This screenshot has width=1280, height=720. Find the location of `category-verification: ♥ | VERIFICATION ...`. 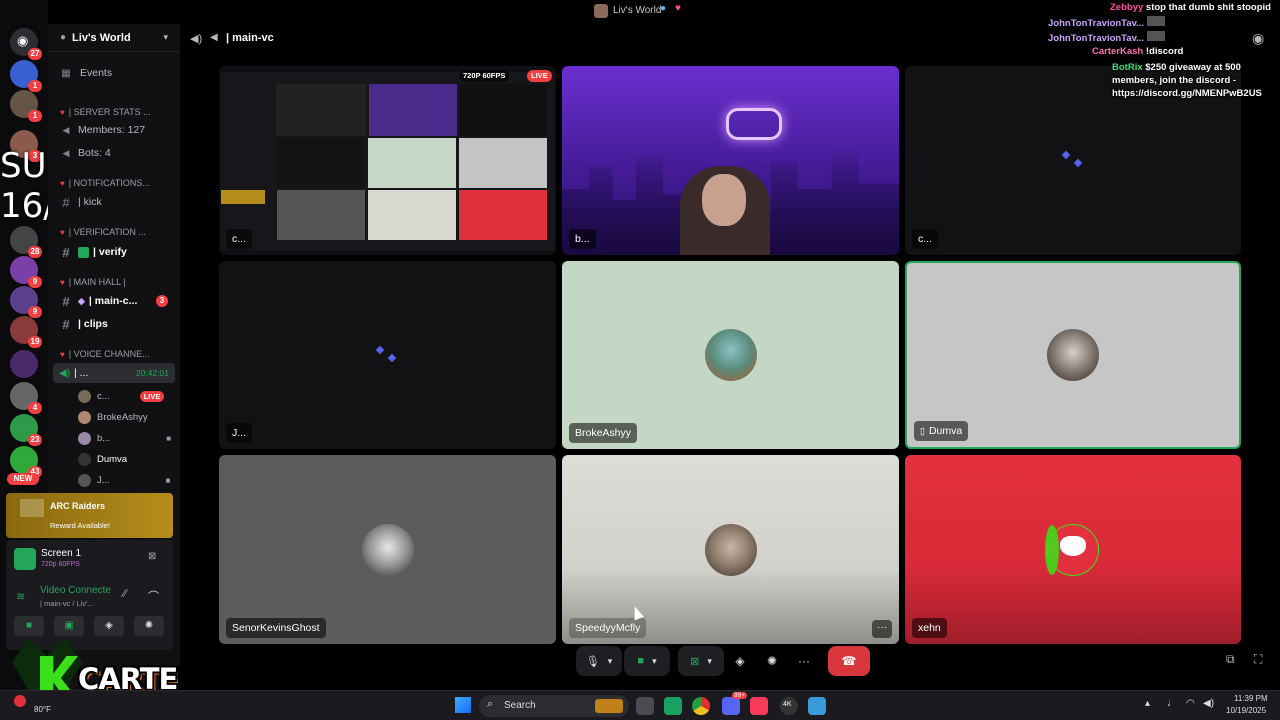

category-verification: ♥ | VERIFICATION ... is located at coordinates (114, 232).